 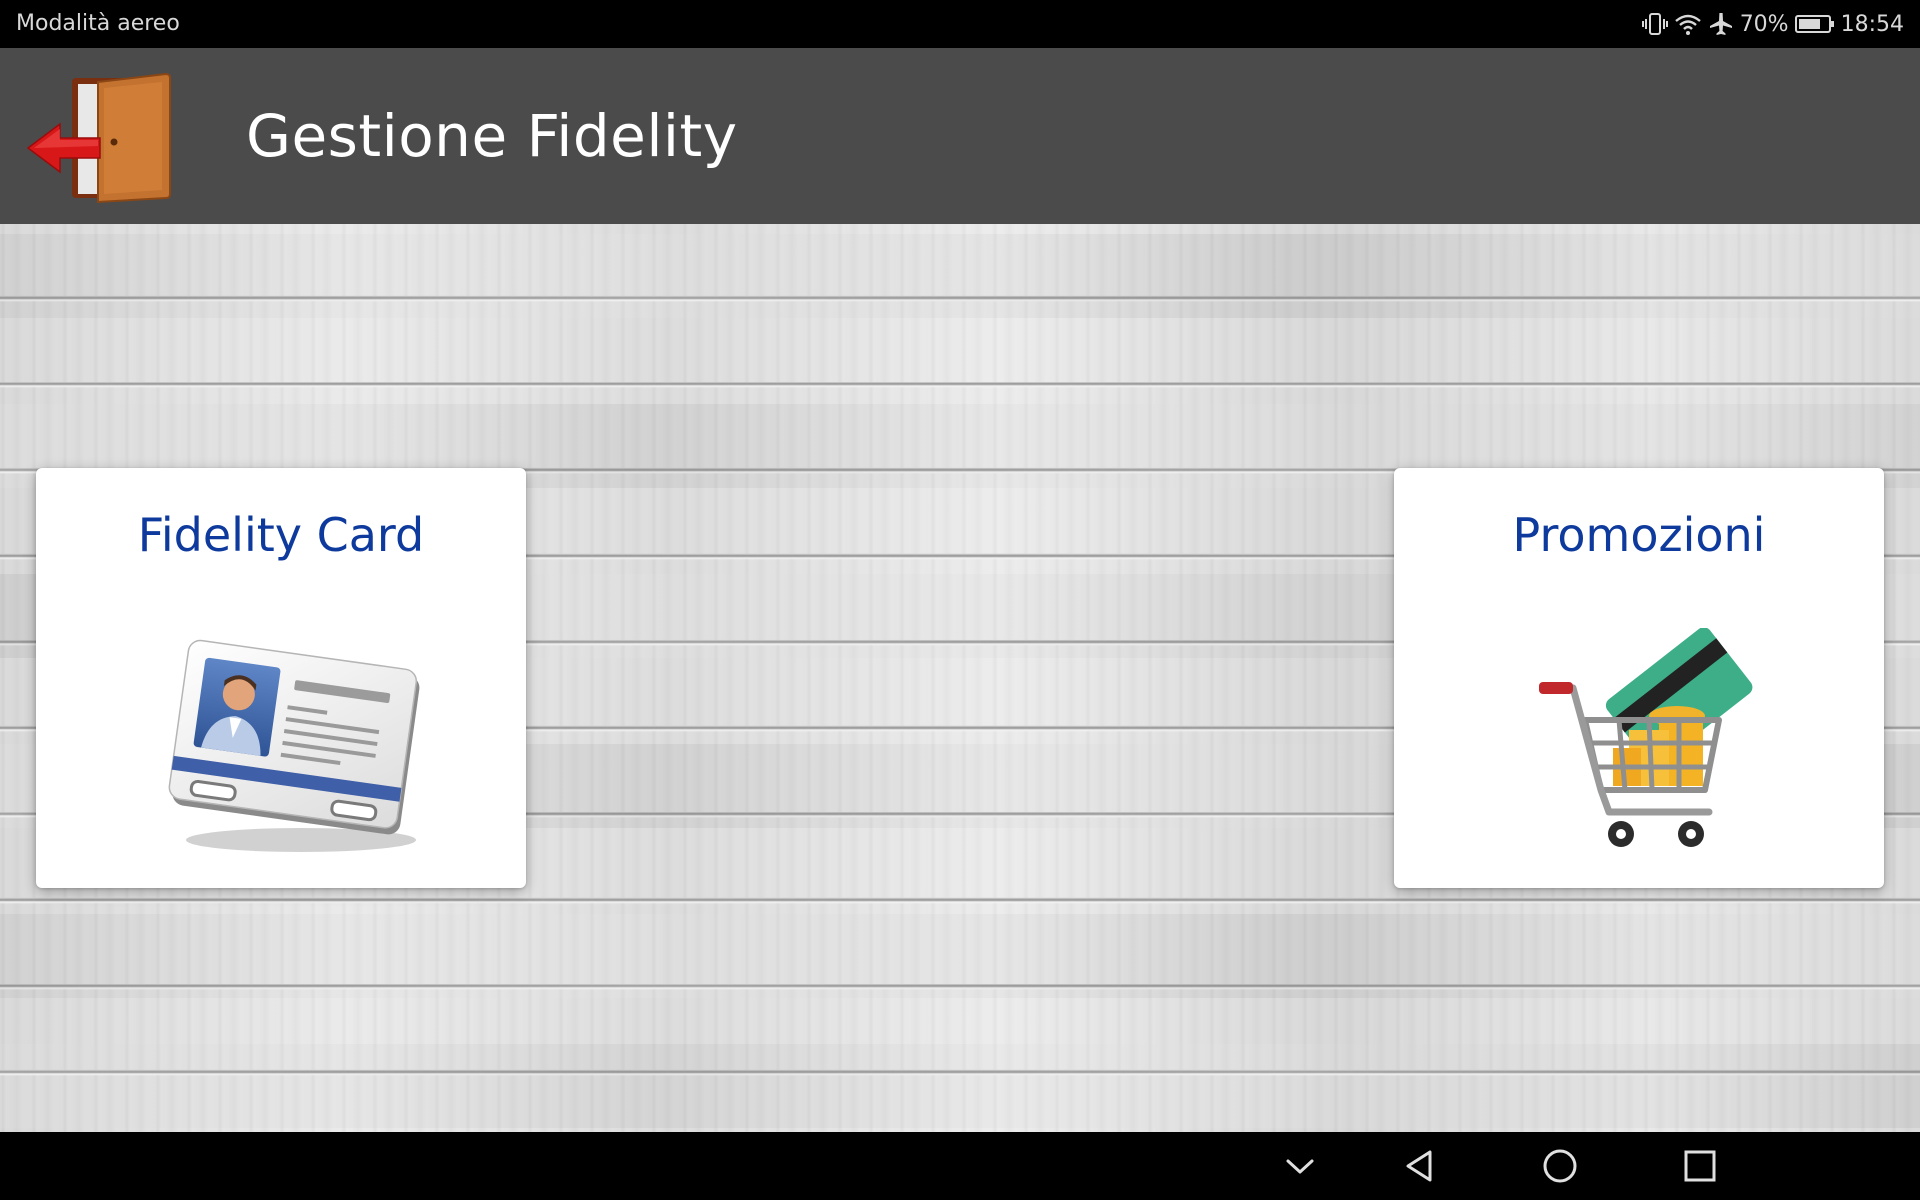 I want to click on hide-keyboard-button, so click(x=1300, y=1166).